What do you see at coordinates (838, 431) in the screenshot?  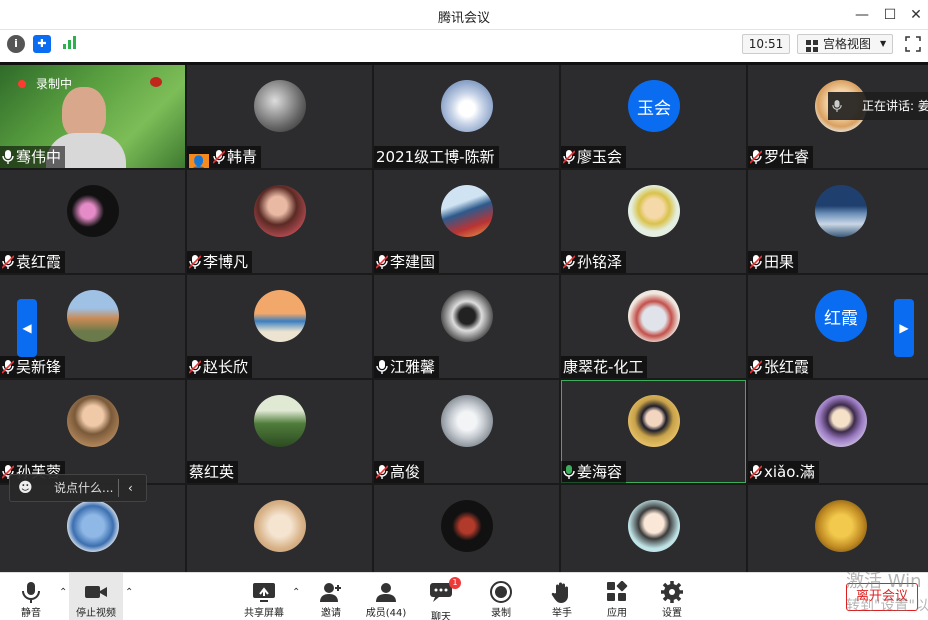 I see `video-tile: xiǎo.滿` at bounding box center [838, 431].